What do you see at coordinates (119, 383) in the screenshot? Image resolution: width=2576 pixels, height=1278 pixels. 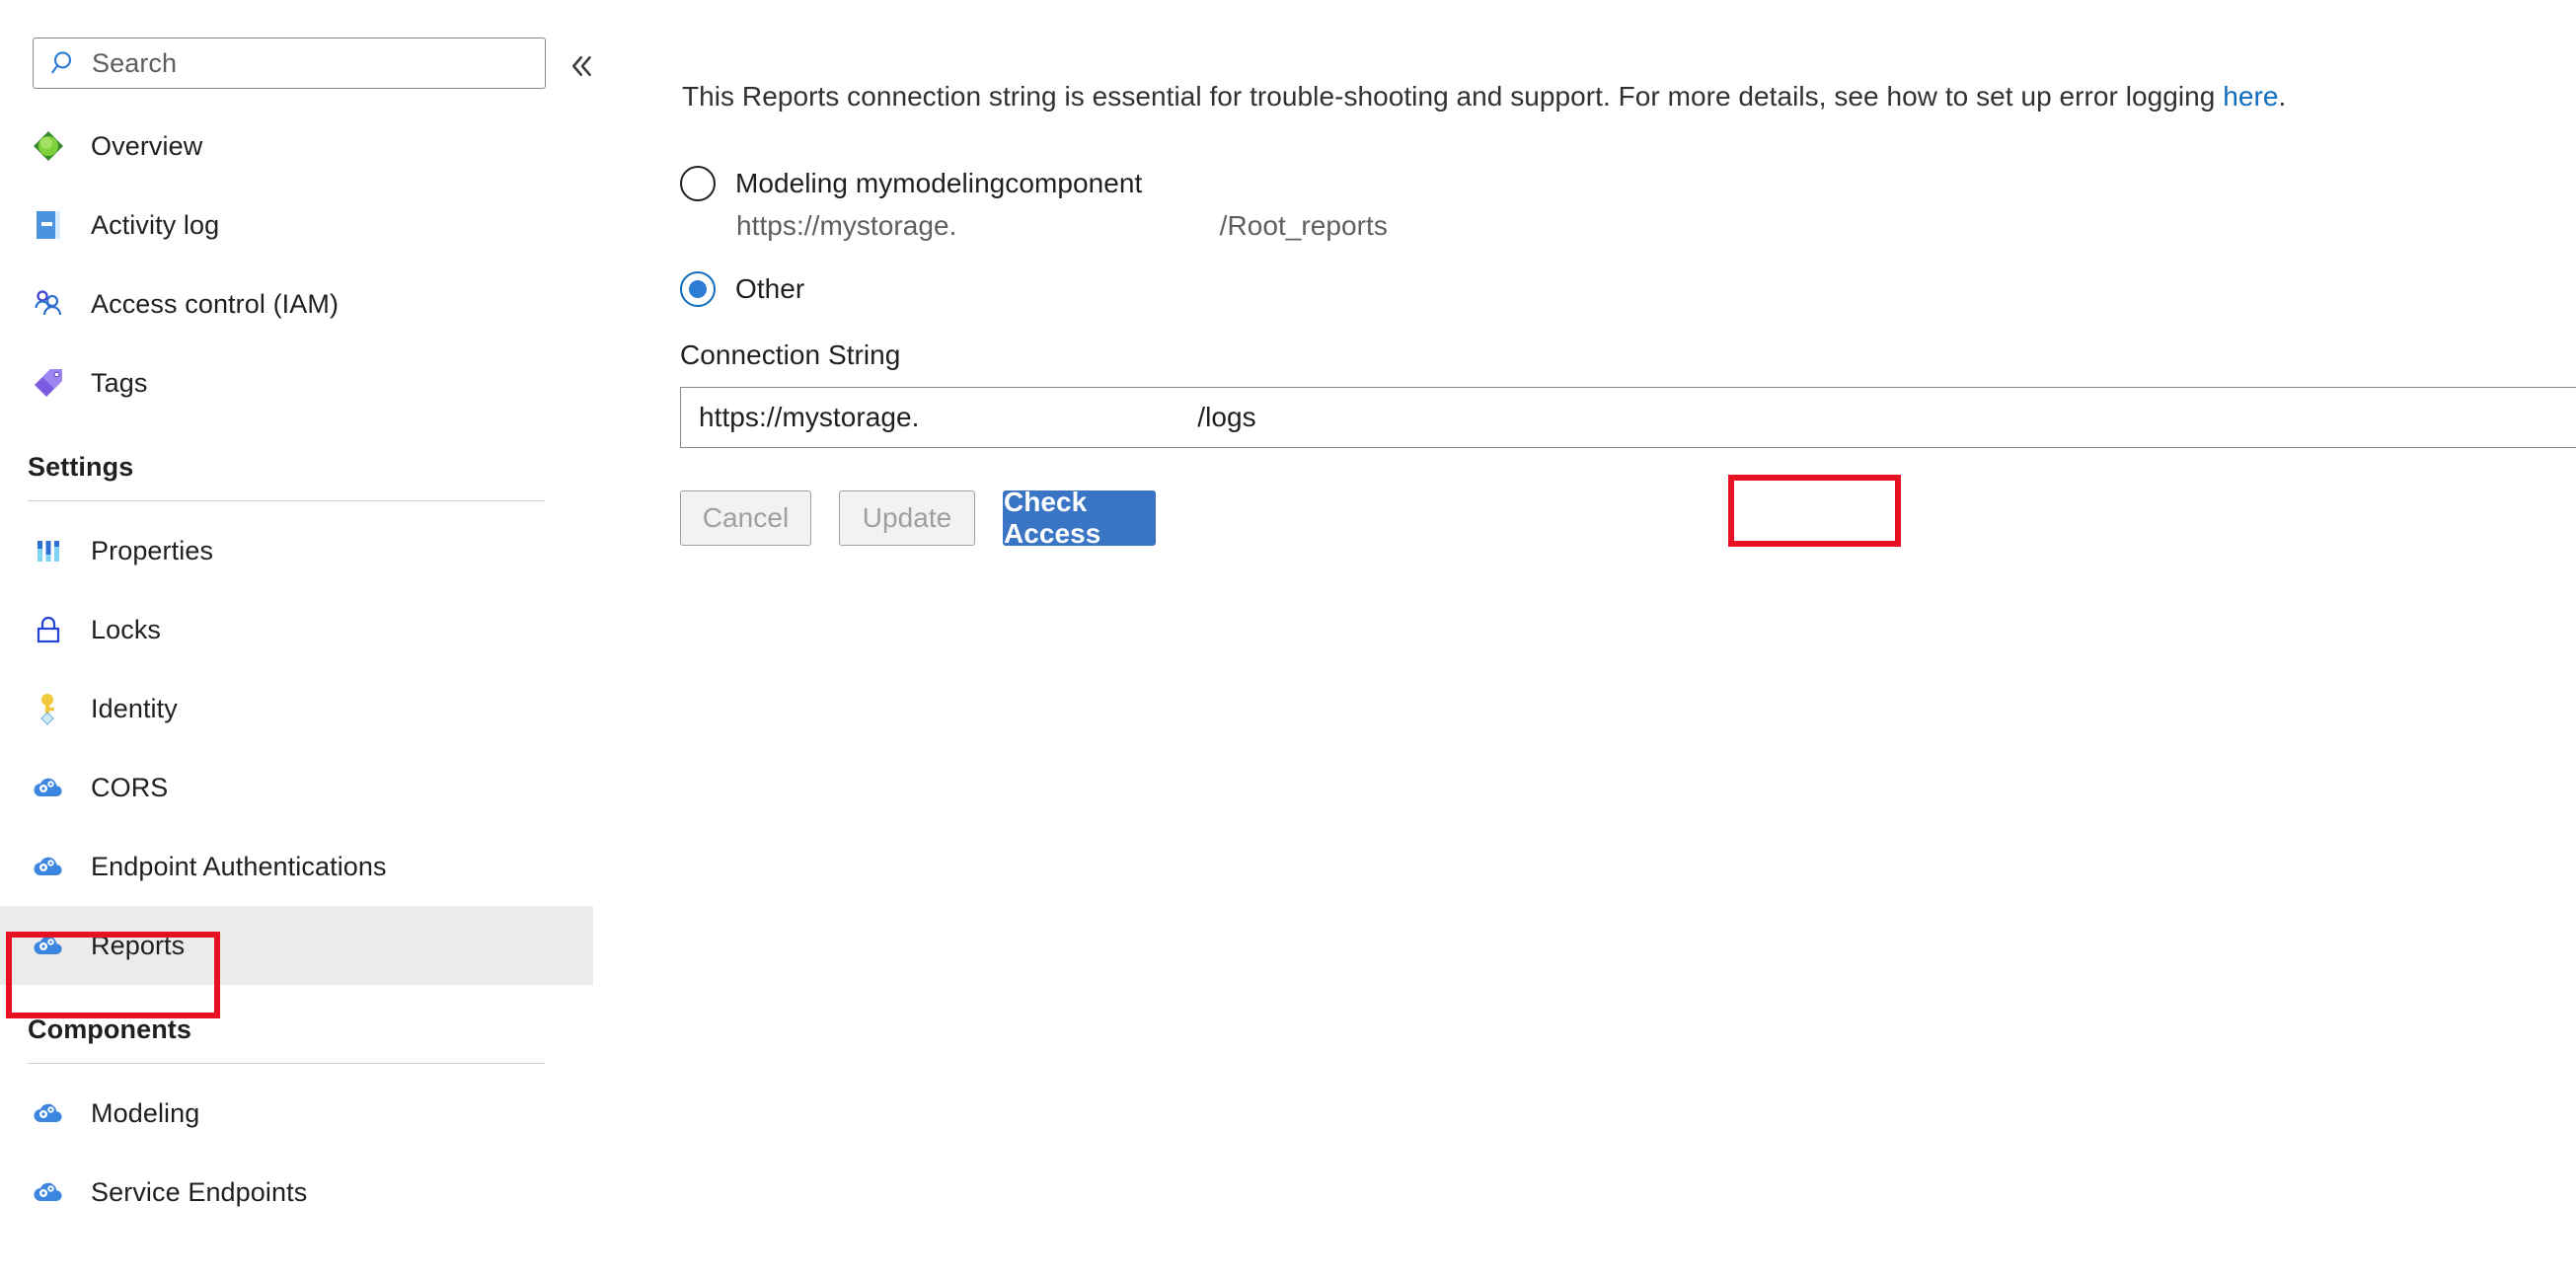 I see `sidebar-item-label: Tags` at bounding box center [119, 383].